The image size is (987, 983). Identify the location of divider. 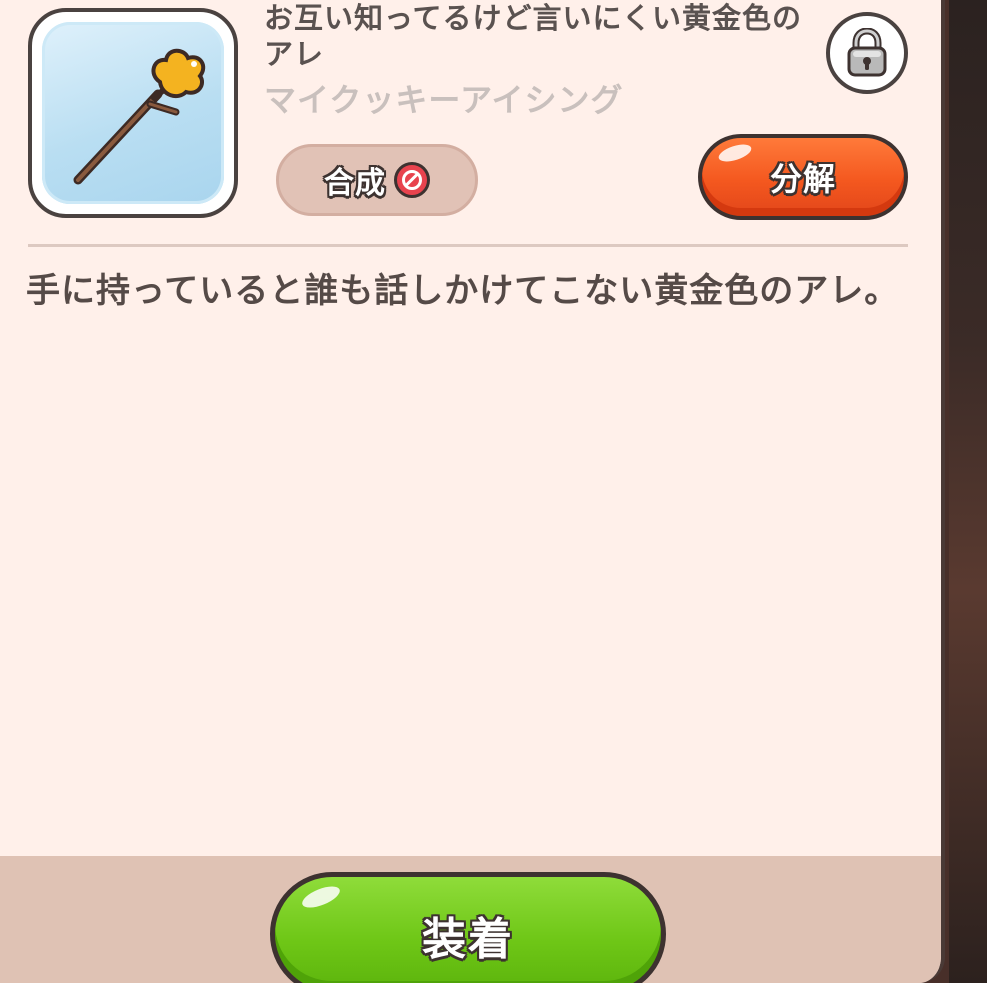
(468, 245).